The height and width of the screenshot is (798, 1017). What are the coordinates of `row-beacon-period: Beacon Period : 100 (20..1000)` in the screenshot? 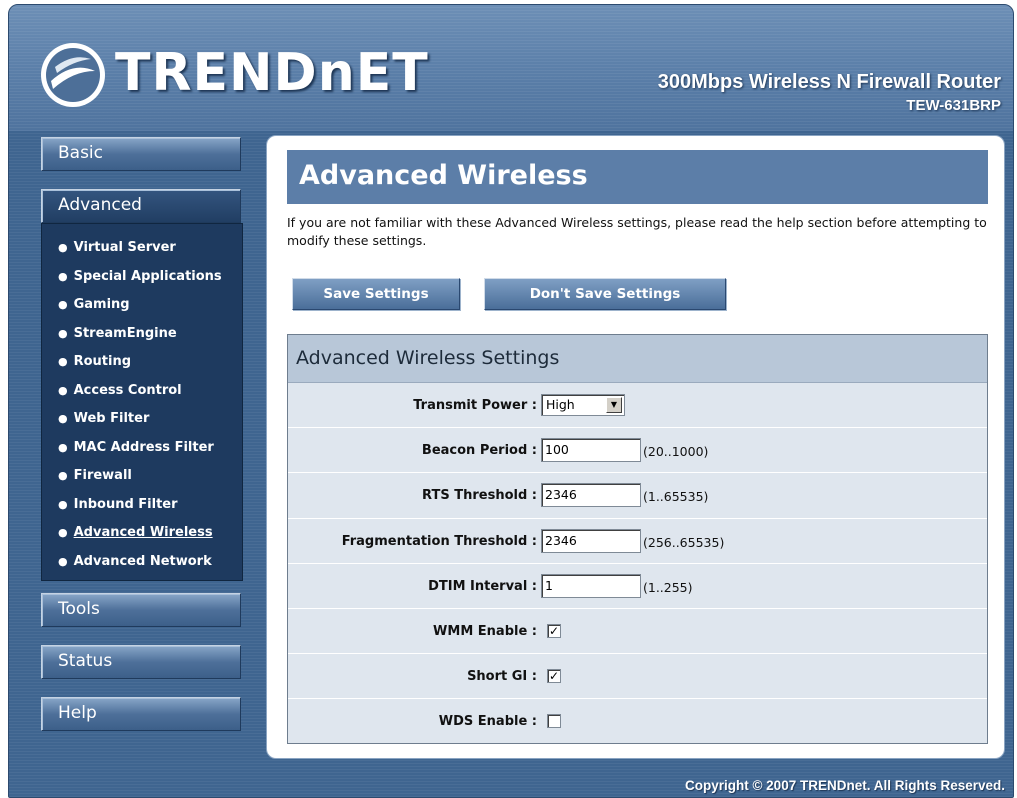 It's located at (637, 451).